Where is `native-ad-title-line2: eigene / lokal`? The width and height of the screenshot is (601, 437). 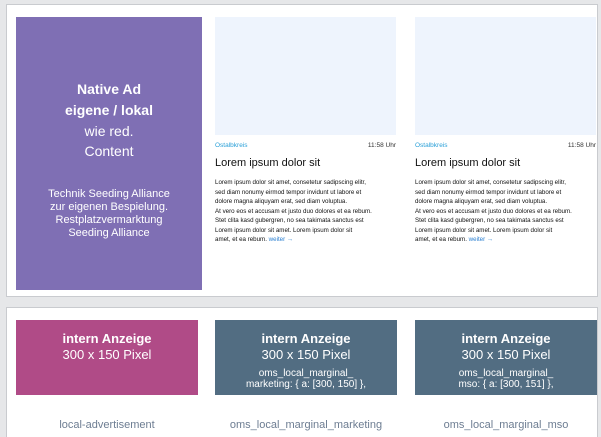
native-ad-title-line2: eigene / lokal is located at coordinates (109, 110).